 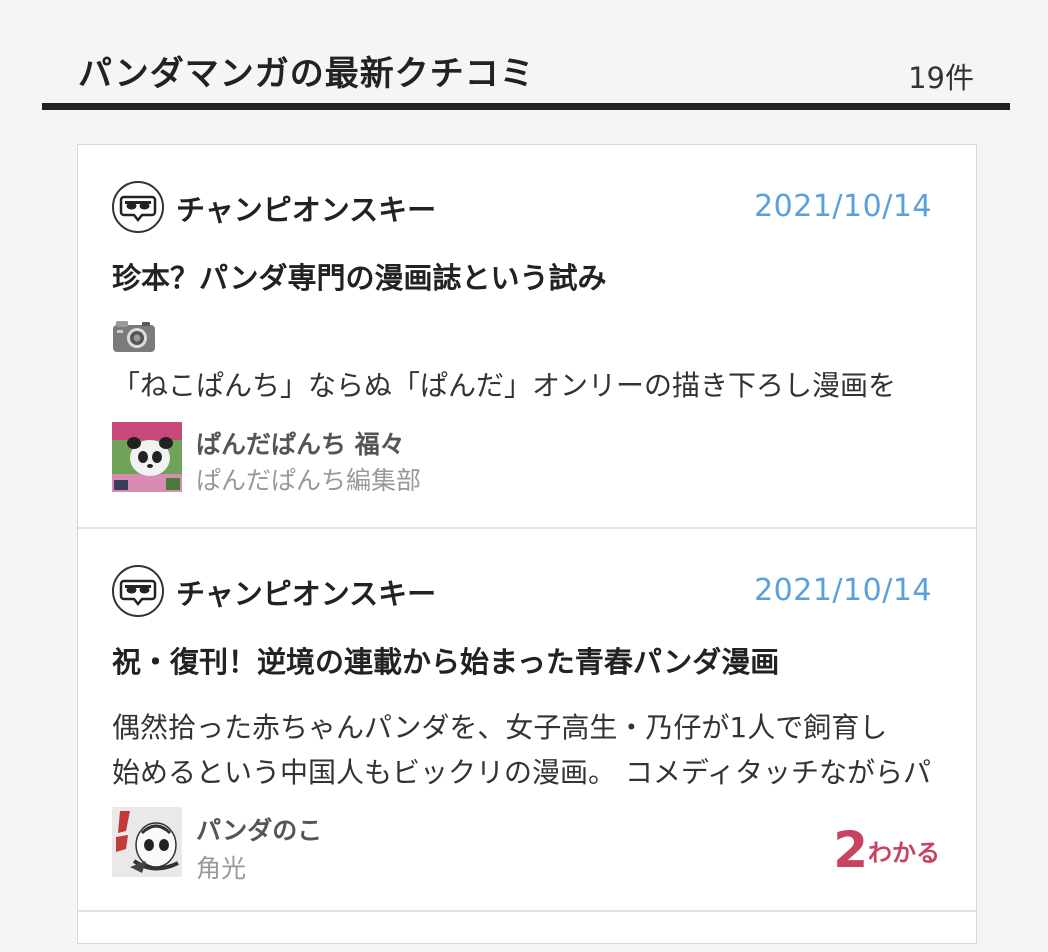 I want to click on excerpt-line: 「ねこぱんち」ならぬ「ぱんだ」オンリーの描き下ろし漫画を, so click(x=504, y=385).